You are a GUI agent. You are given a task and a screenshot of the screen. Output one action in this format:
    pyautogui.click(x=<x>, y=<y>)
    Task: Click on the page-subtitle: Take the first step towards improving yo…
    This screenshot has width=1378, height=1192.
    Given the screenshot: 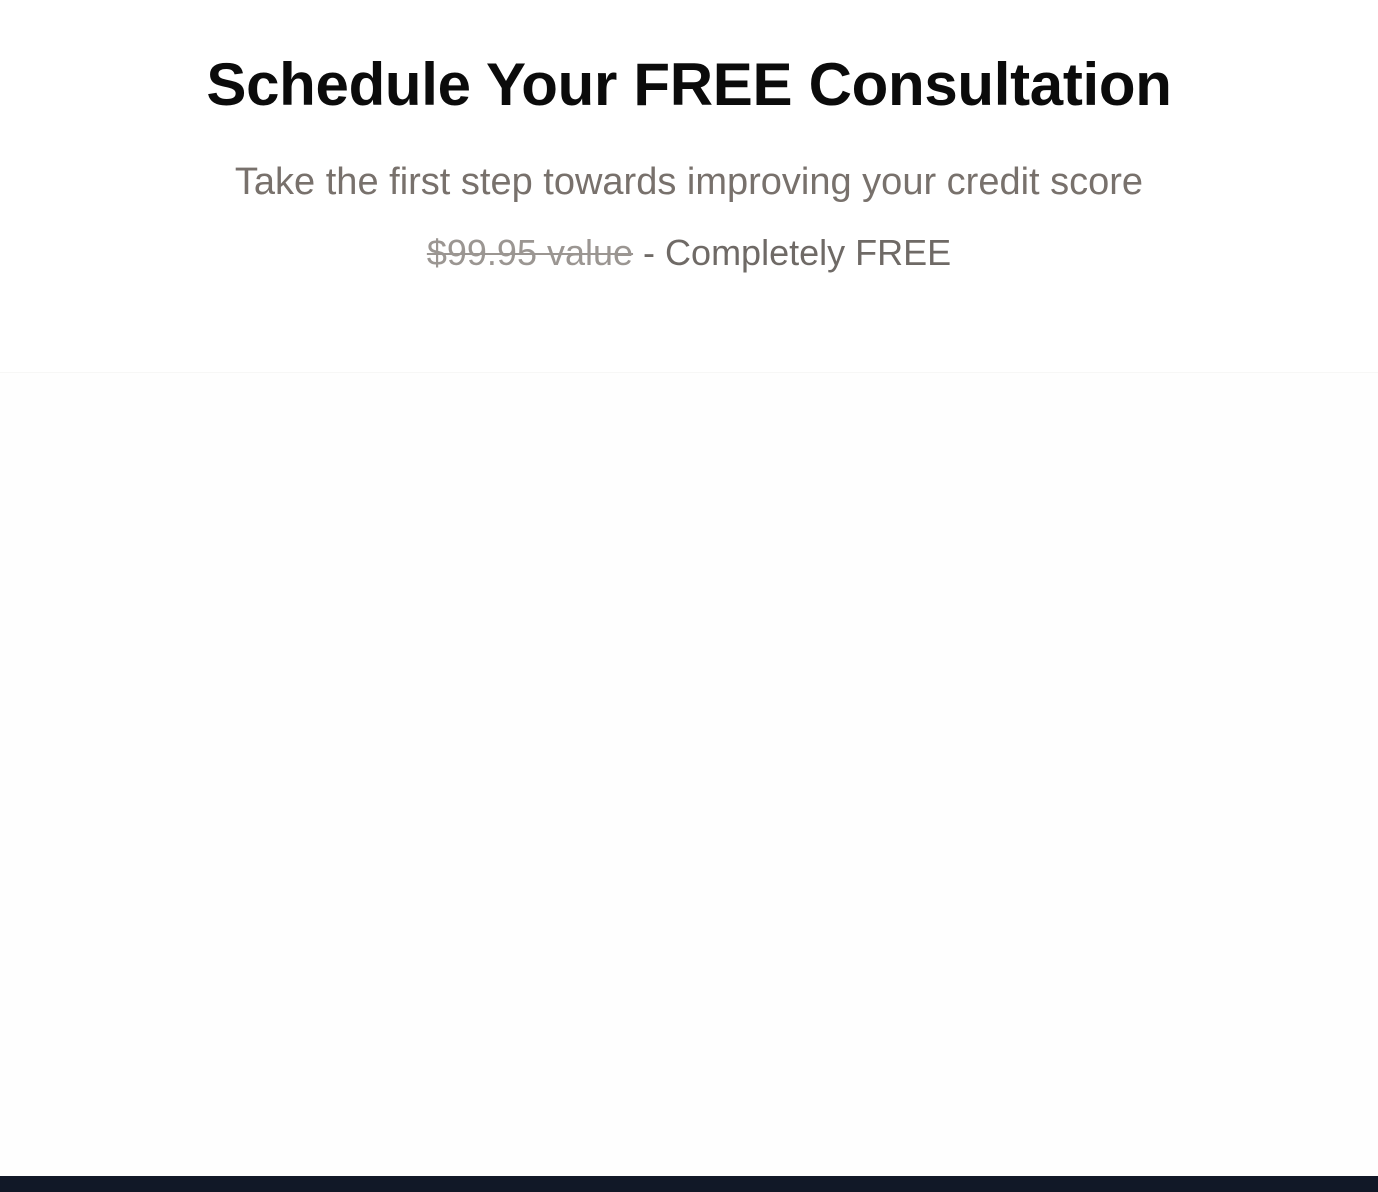 What is the action you would take?
    pyautogui.click(x=689, y=182)
    